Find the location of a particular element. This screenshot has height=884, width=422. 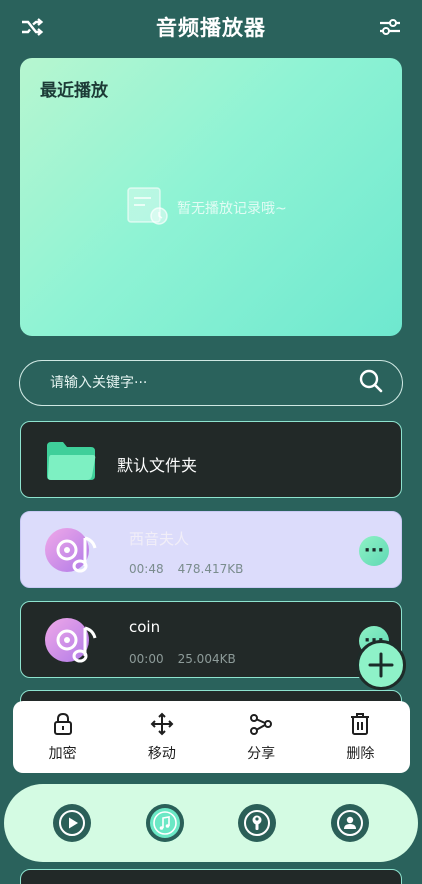

search-bar is located at coordinates (211, 383).